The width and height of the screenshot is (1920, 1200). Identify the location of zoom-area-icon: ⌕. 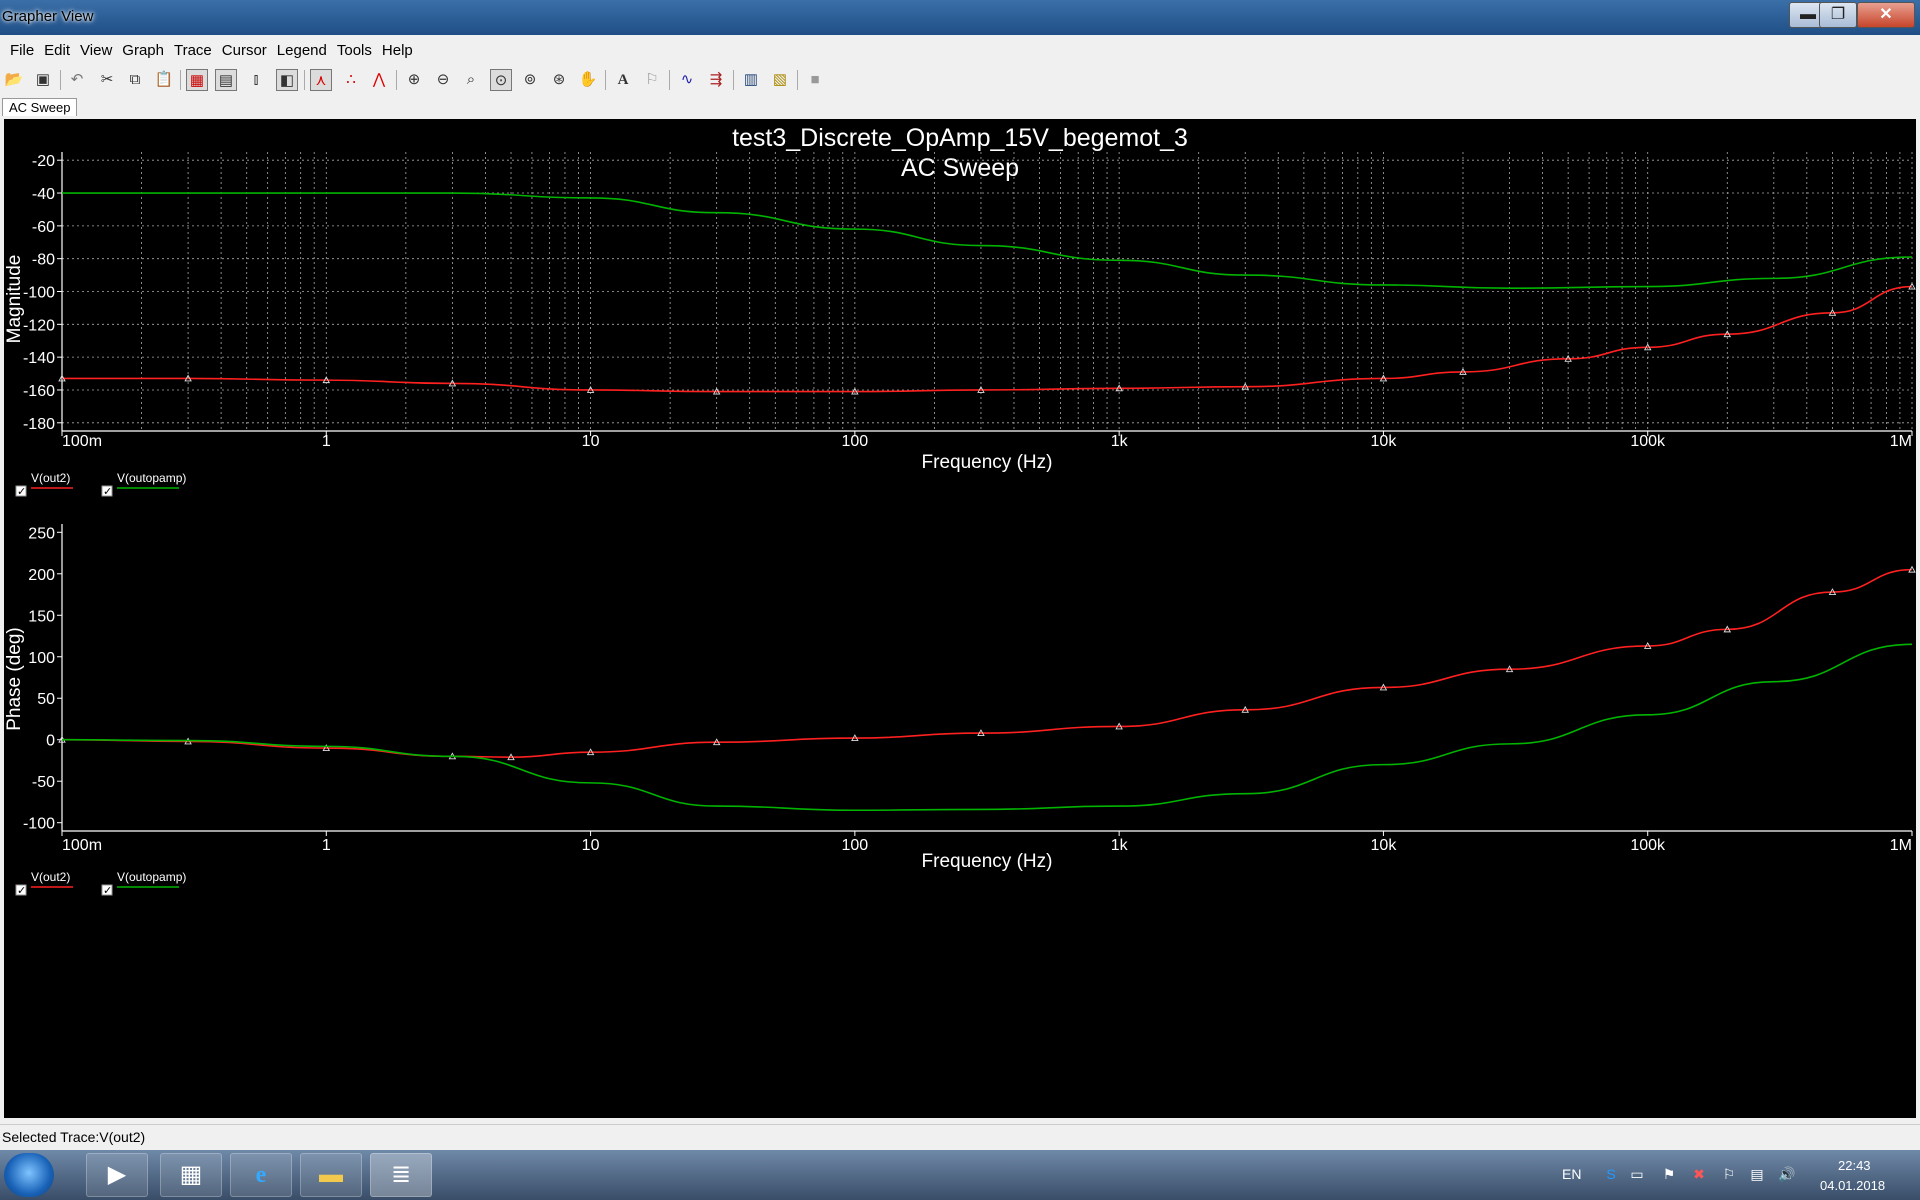
(471, 80).